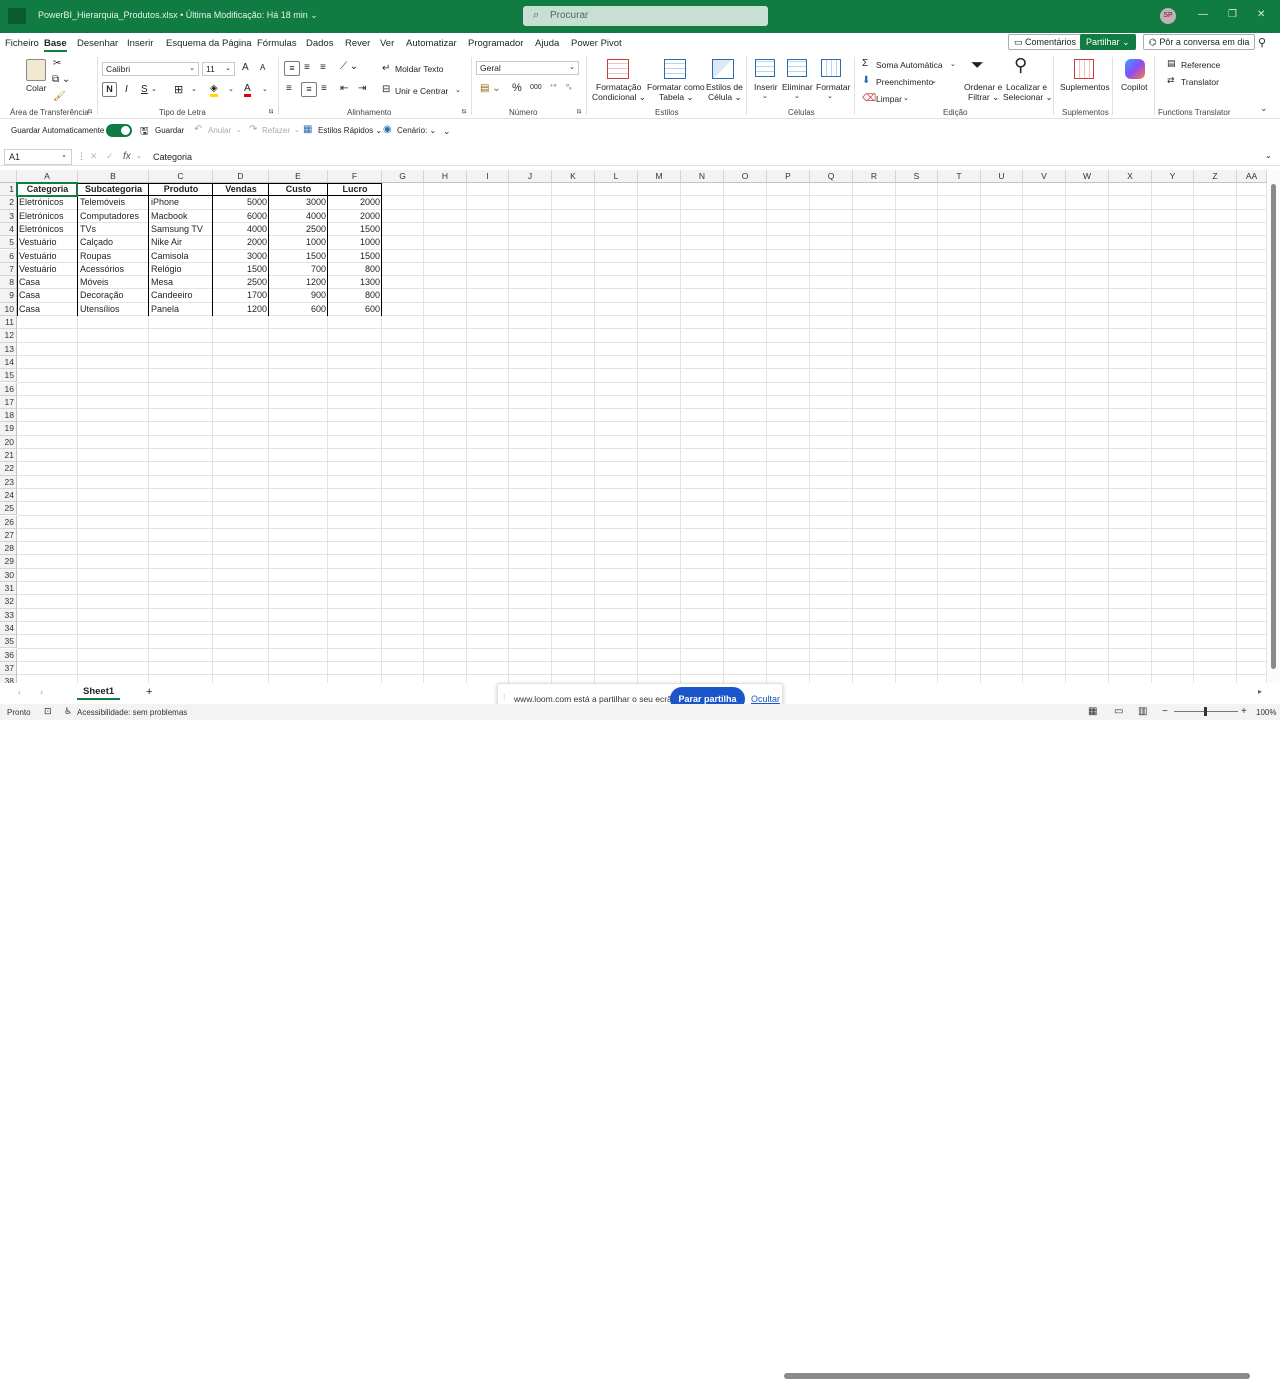  What do you see at coordinates (403, 176) in the screenshot?
I see `column-header: G` at bounding box center [403, 176].